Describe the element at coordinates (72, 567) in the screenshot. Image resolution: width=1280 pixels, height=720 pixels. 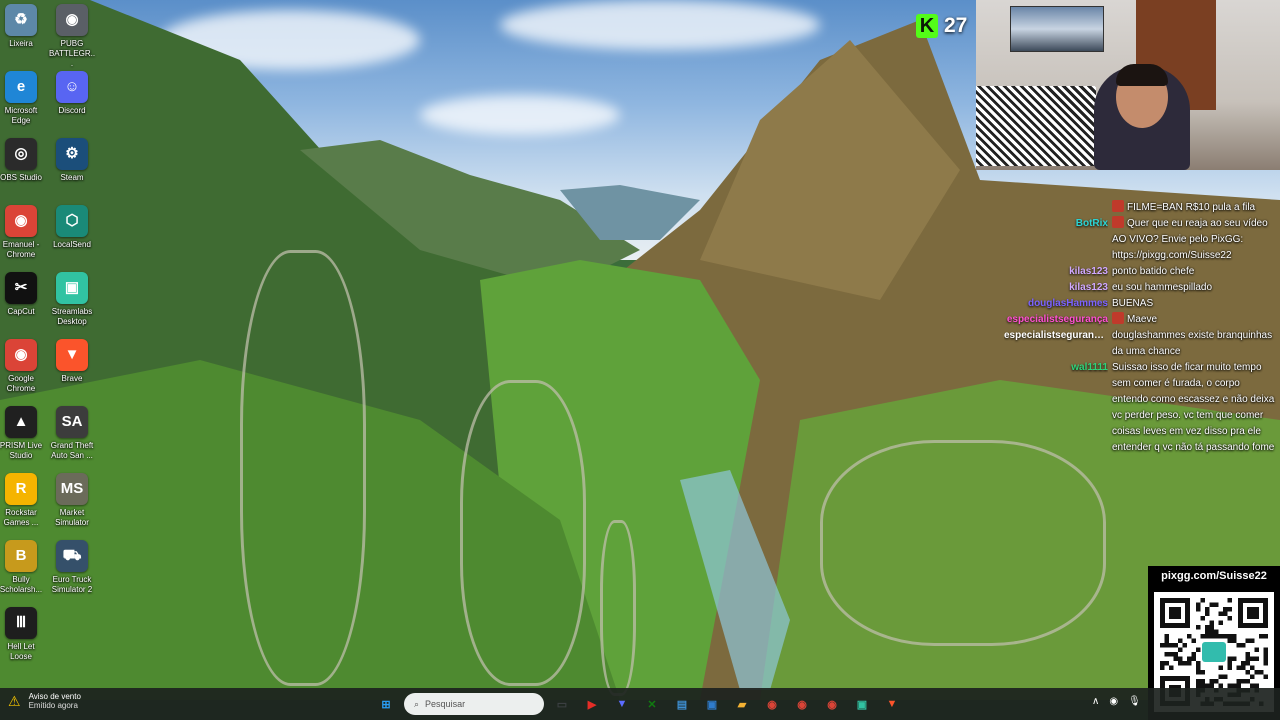
I see `desktop-shortcut: ⛟ Euro Truck Simulator 2` at that location.